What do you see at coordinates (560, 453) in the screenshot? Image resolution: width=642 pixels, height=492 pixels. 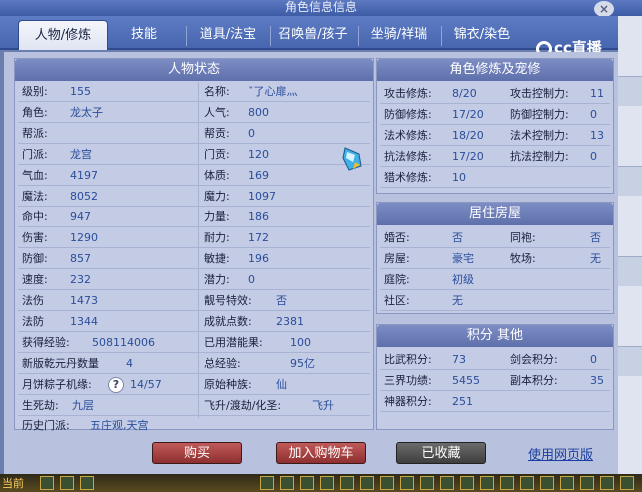 I see `web-version-link: 使用网页版` at bounding box center [560, 453].